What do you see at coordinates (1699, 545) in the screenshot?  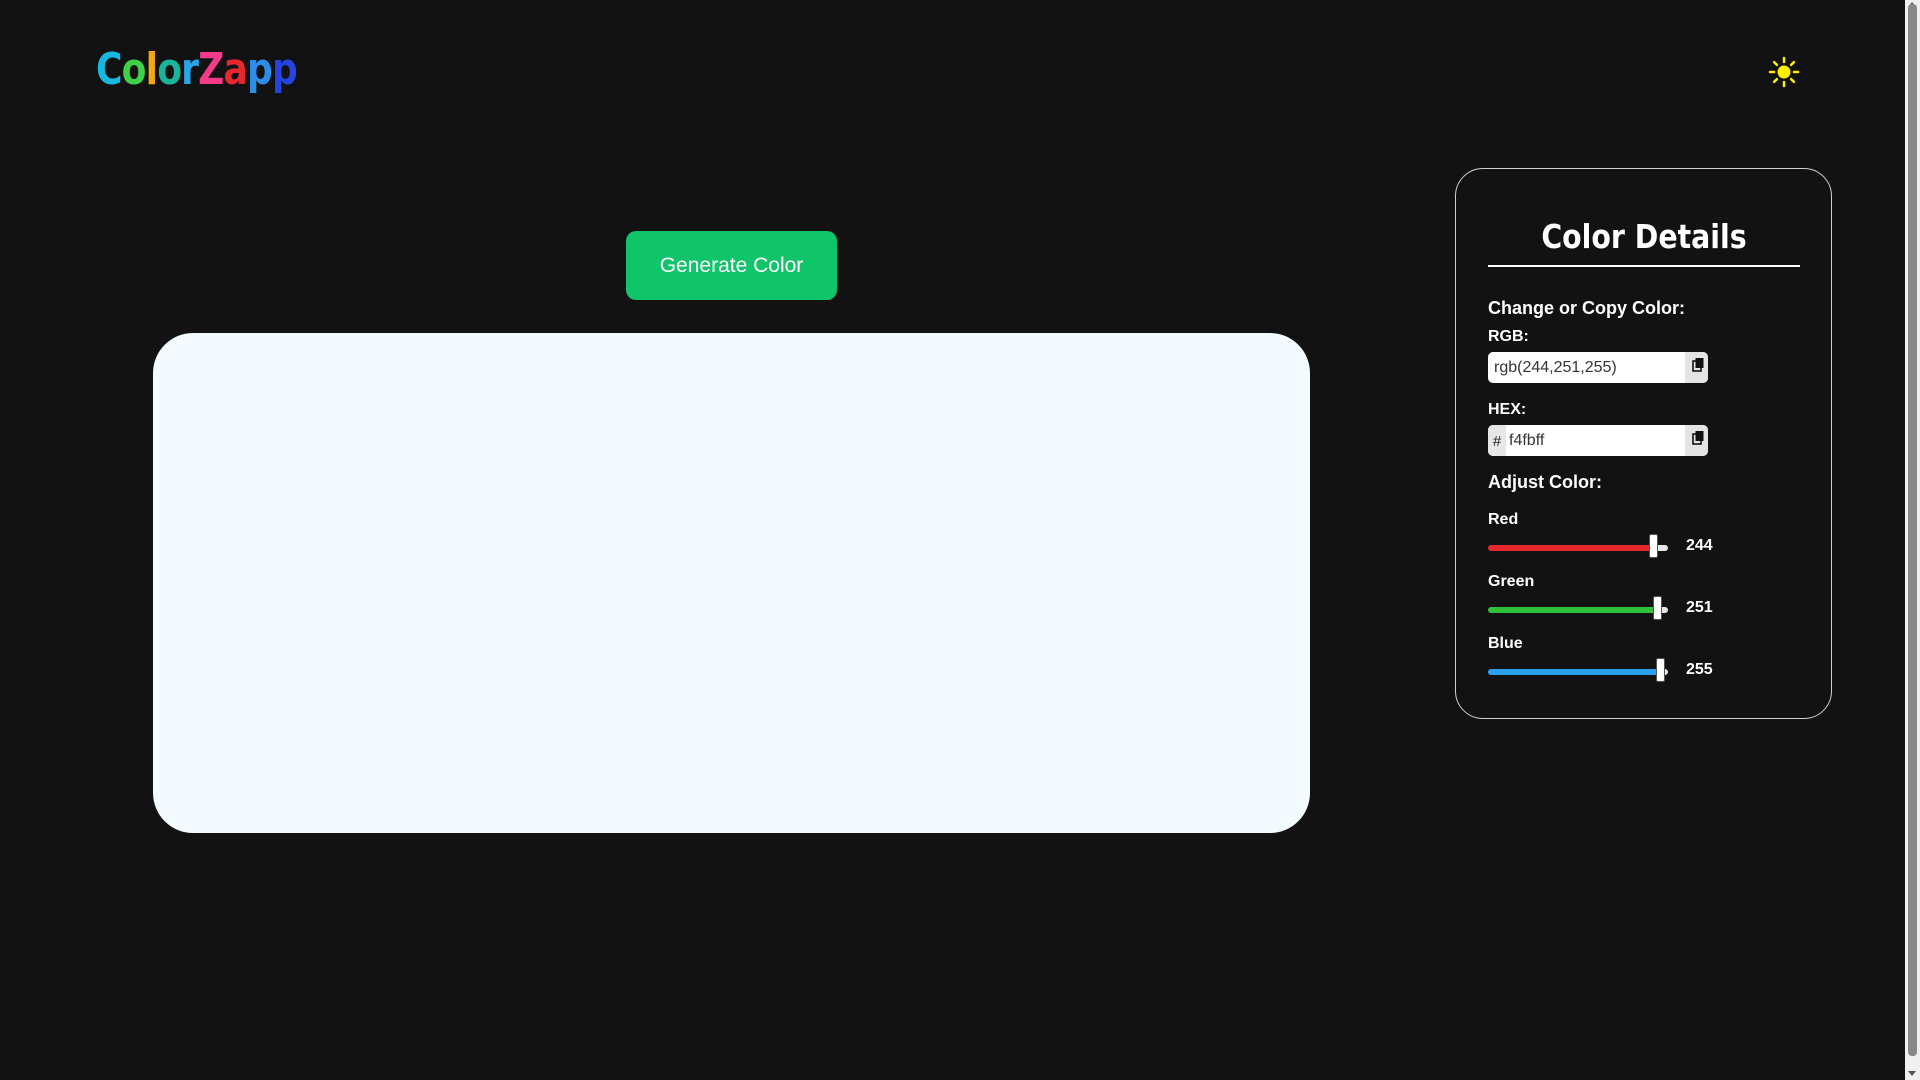 I see `red-value: 244` at bounding box center [1699, 545].